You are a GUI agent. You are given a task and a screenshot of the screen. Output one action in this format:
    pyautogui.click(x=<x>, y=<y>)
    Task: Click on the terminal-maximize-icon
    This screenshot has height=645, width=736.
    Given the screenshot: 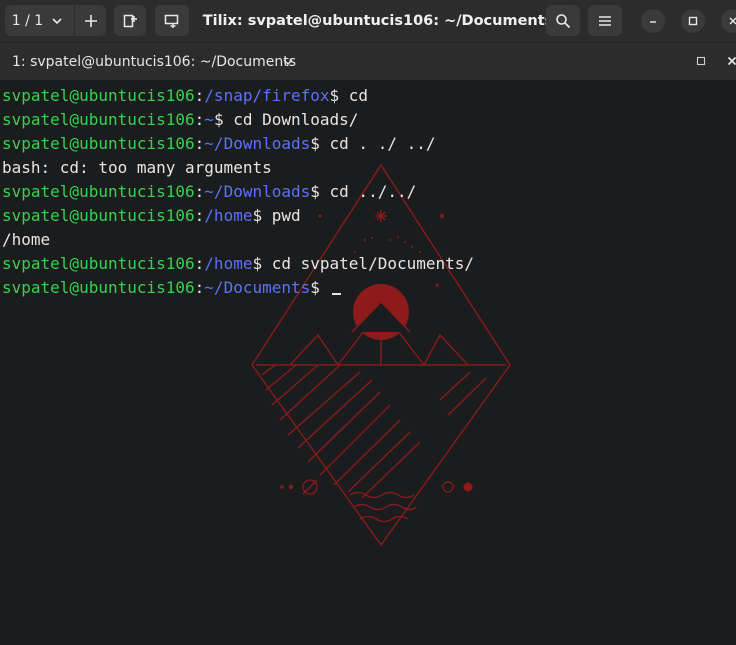 What is the action you would take?
    pyautogui.click(x=701, y=61)
    